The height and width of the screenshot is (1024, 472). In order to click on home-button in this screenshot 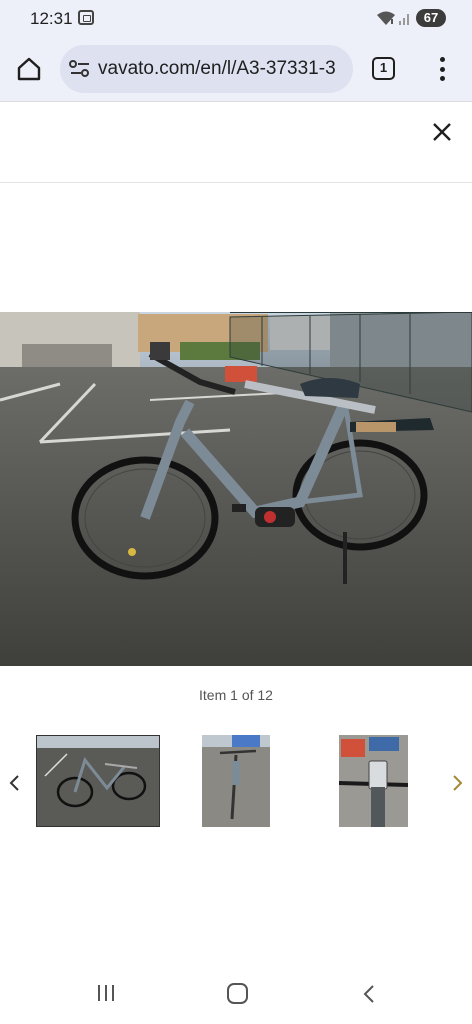, I will do `click(29, 69)`.